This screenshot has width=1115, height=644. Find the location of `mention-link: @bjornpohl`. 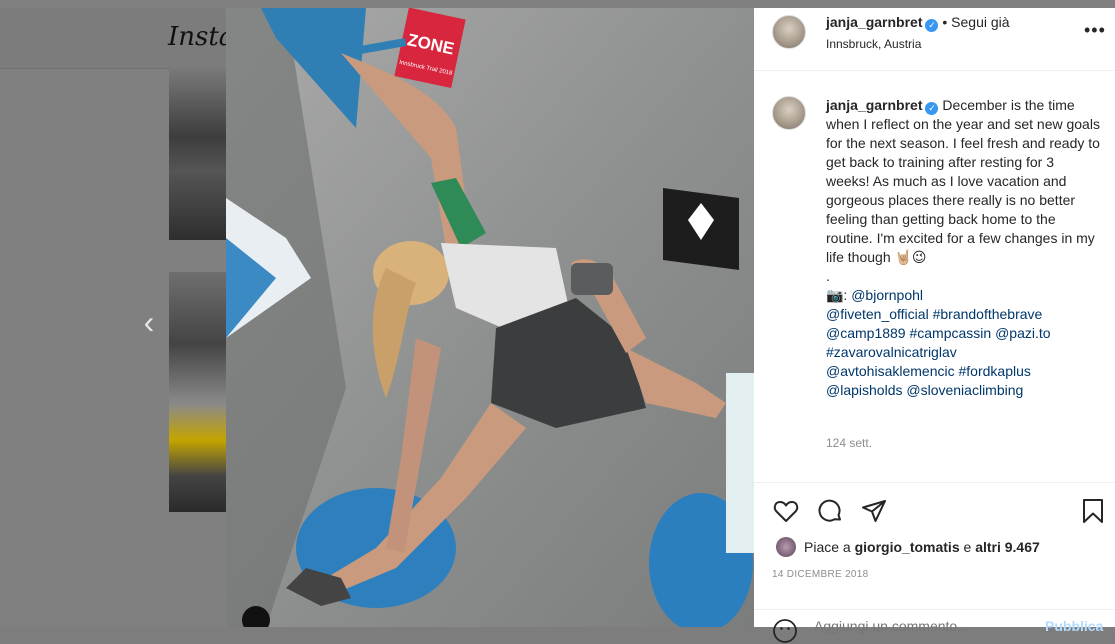

mention-link: @bjornpohl is located at coordinates (887, 295).